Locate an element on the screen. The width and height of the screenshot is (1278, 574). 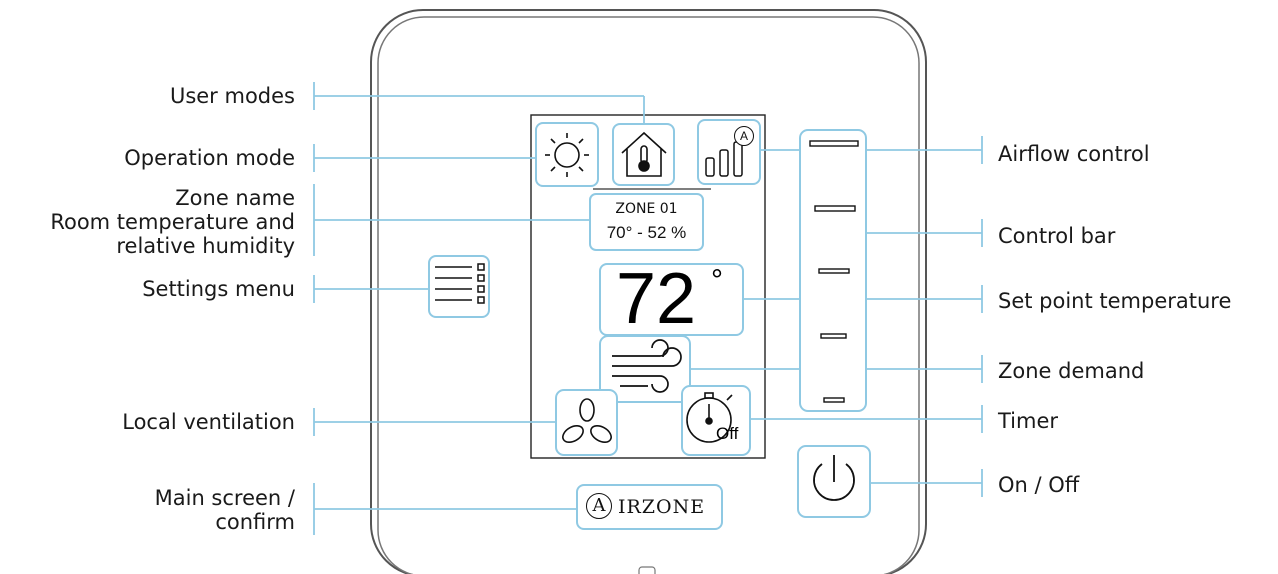
setpoint-display: 72 ° is located at coordinates (671, 299).